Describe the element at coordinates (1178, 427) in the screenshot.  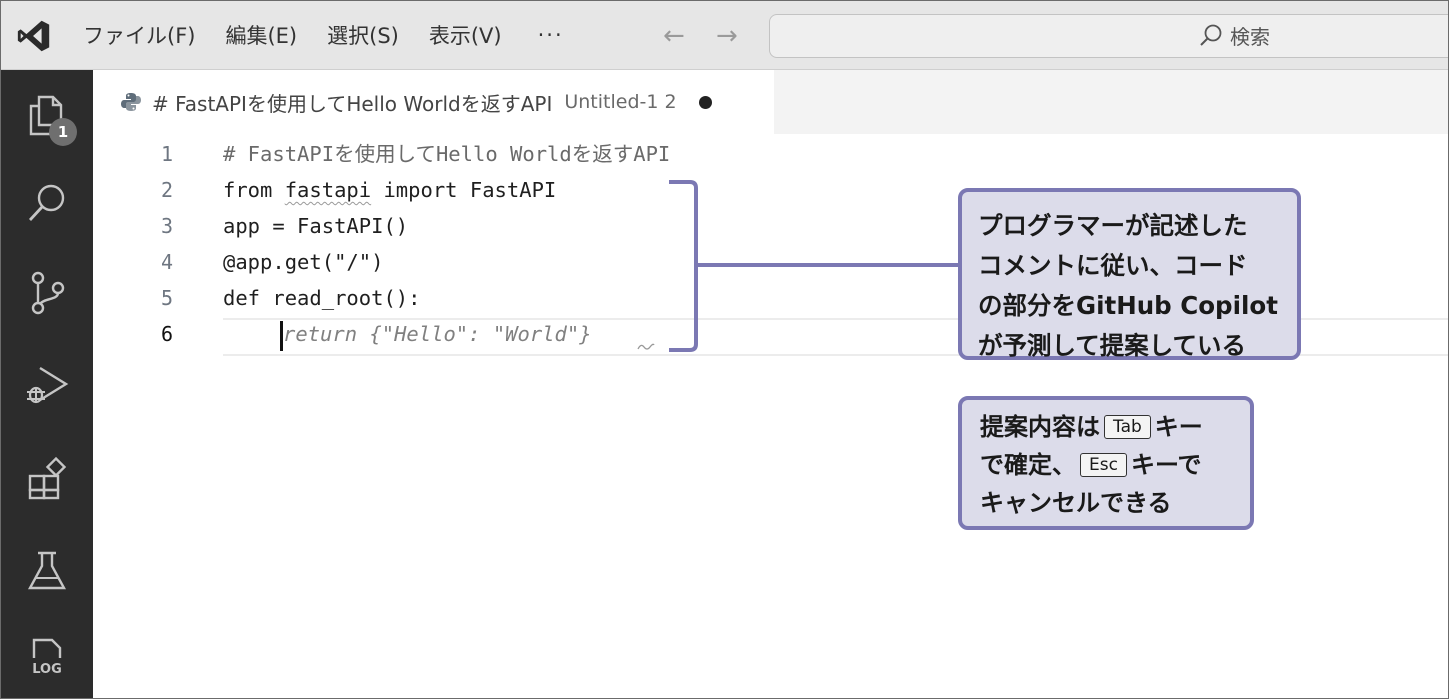
I see `callout-text: キー` at that location.